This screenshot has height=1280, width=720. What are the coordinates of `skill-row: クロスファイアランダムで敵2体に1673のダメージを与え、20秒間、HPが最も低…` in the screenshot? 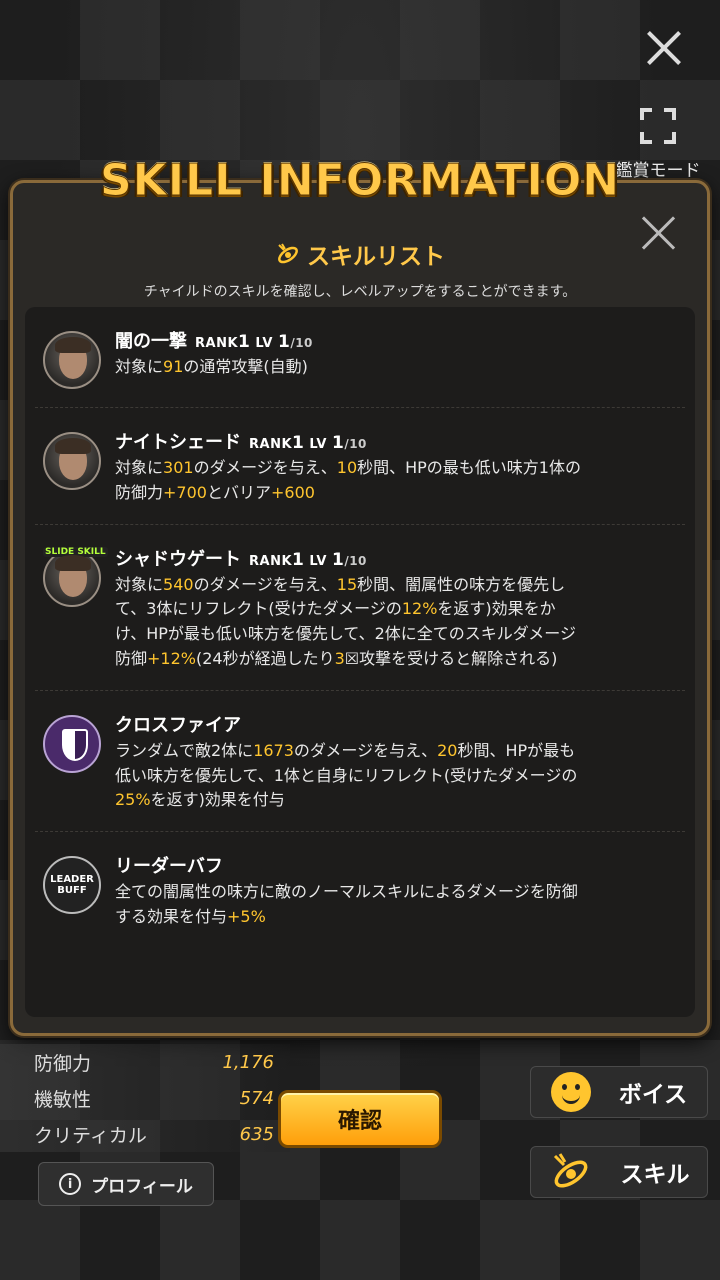 It's located at (360, 762).